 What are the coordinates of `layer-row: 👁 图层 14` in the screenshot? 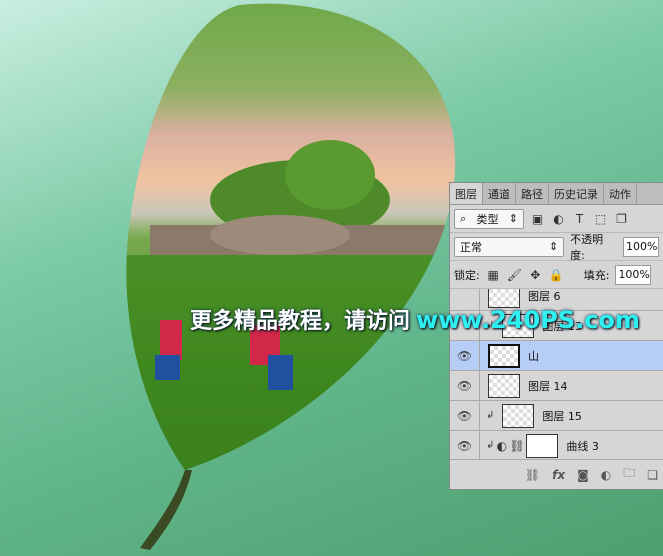 It's located at (556, 386).